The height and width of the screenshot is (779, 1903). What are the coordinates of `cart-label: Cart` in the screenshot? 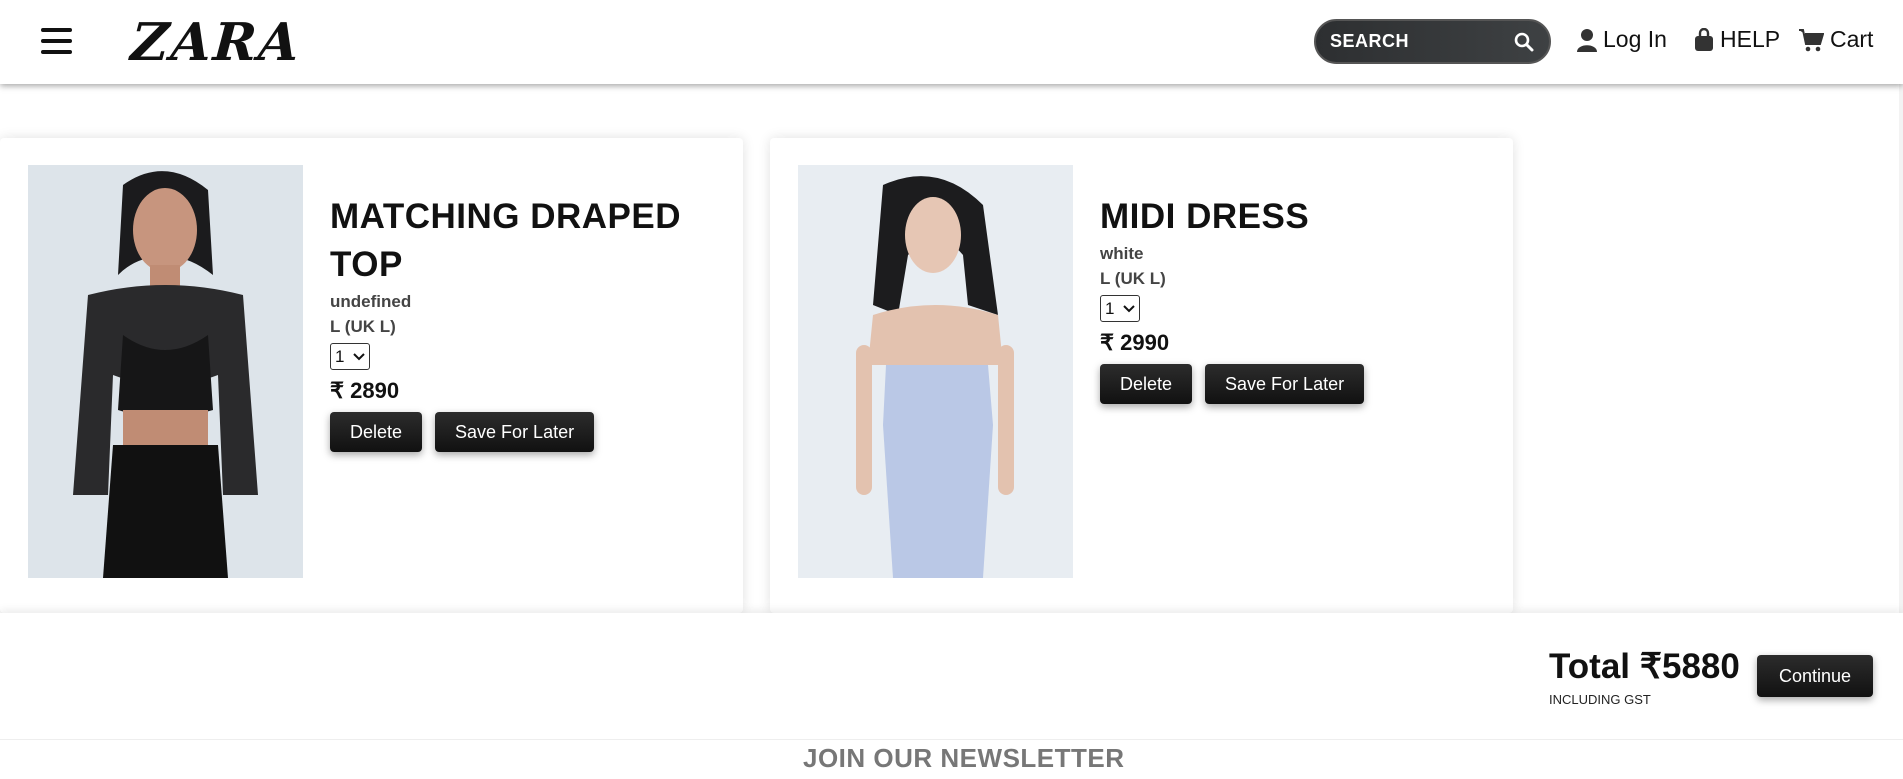 It's located at (1852, 39).